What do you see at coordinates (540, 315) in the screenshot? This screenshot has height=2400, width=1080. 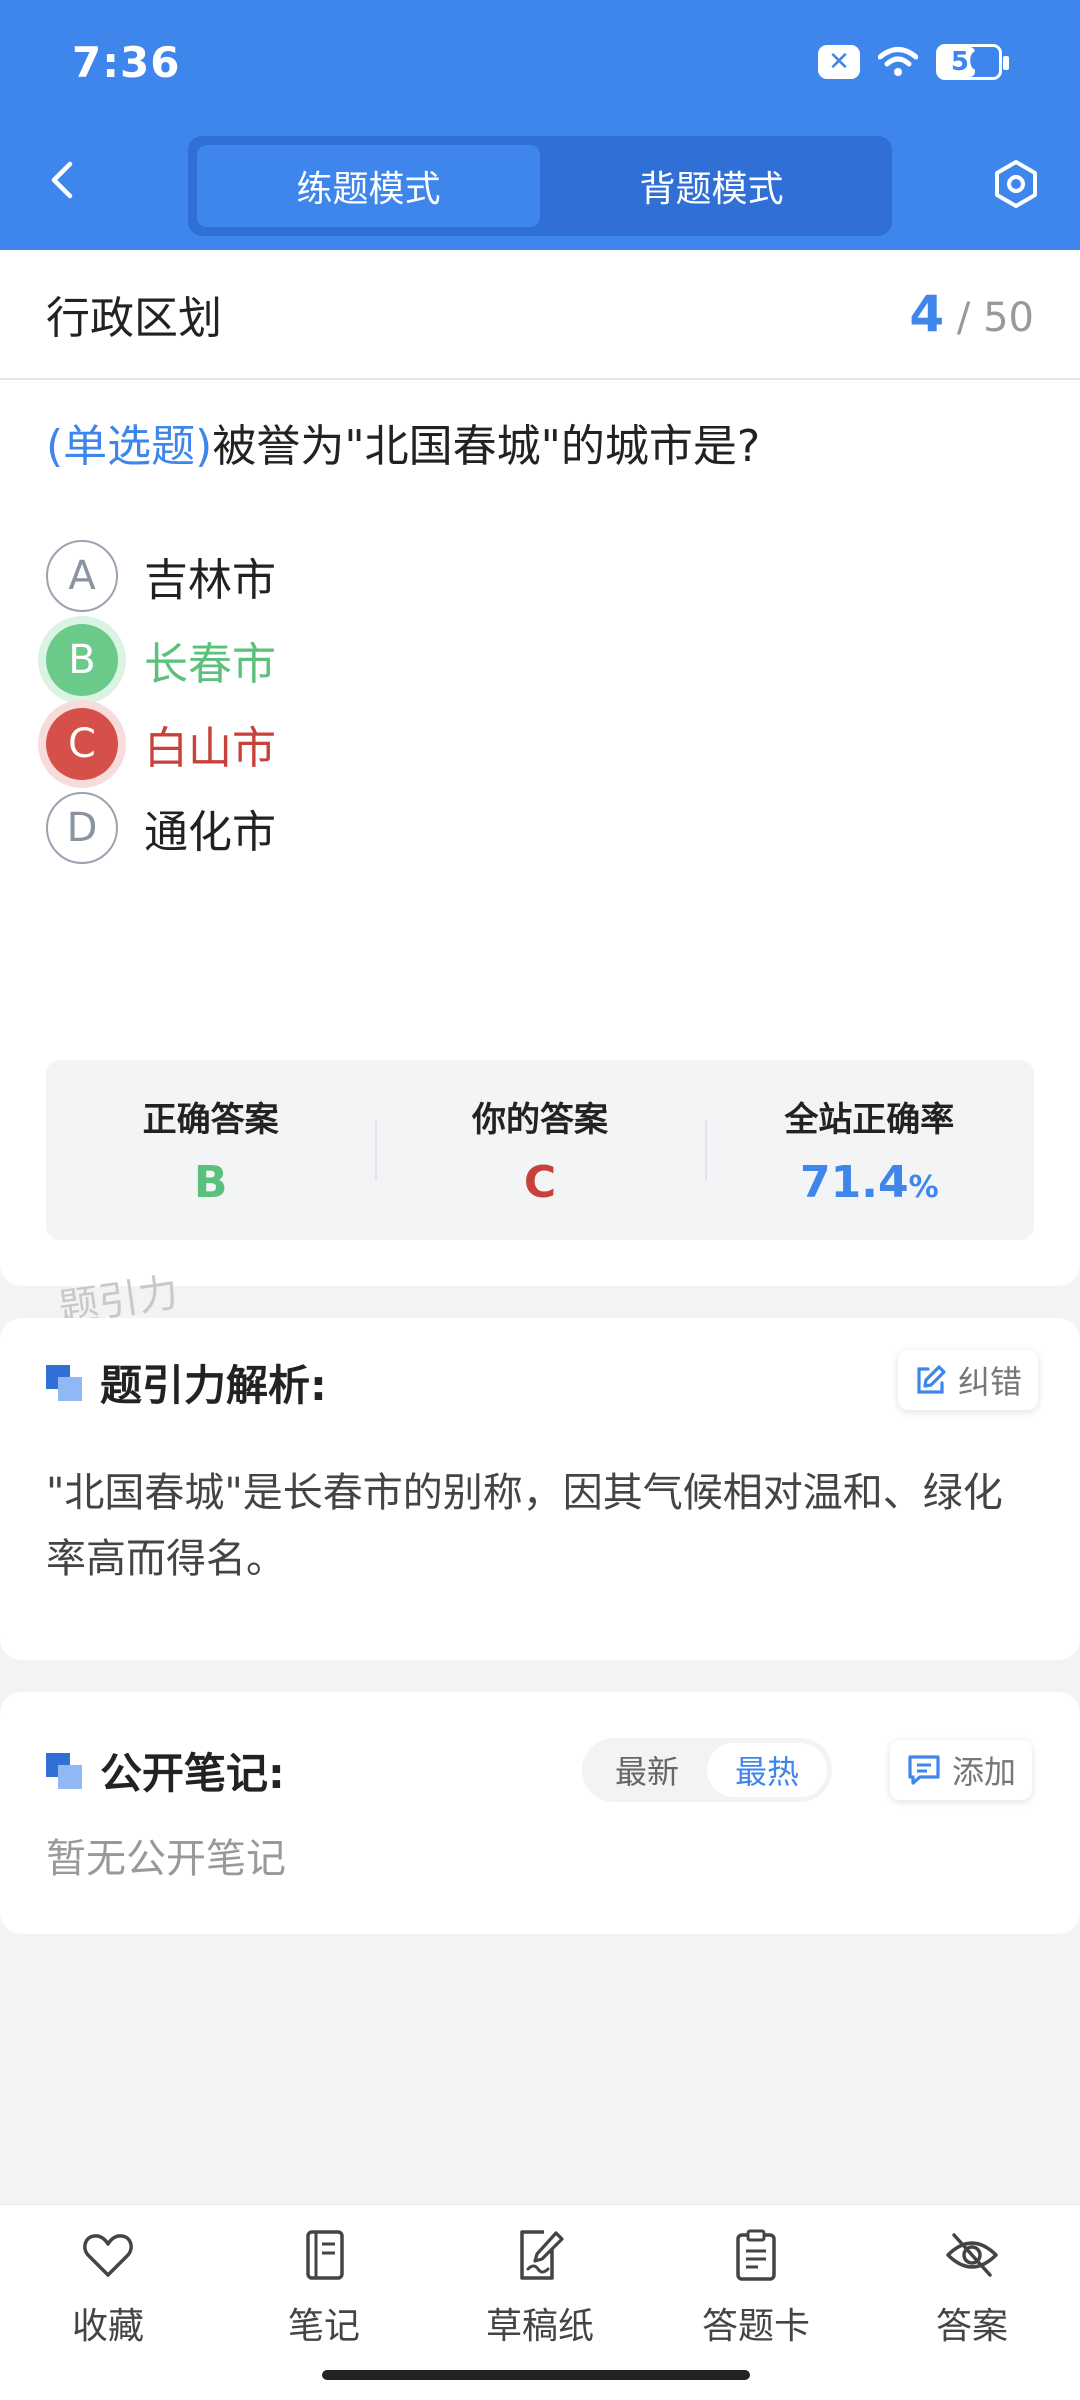 I see `question-header: 行政区划 4 / 50` at bounding box center [540, 315].